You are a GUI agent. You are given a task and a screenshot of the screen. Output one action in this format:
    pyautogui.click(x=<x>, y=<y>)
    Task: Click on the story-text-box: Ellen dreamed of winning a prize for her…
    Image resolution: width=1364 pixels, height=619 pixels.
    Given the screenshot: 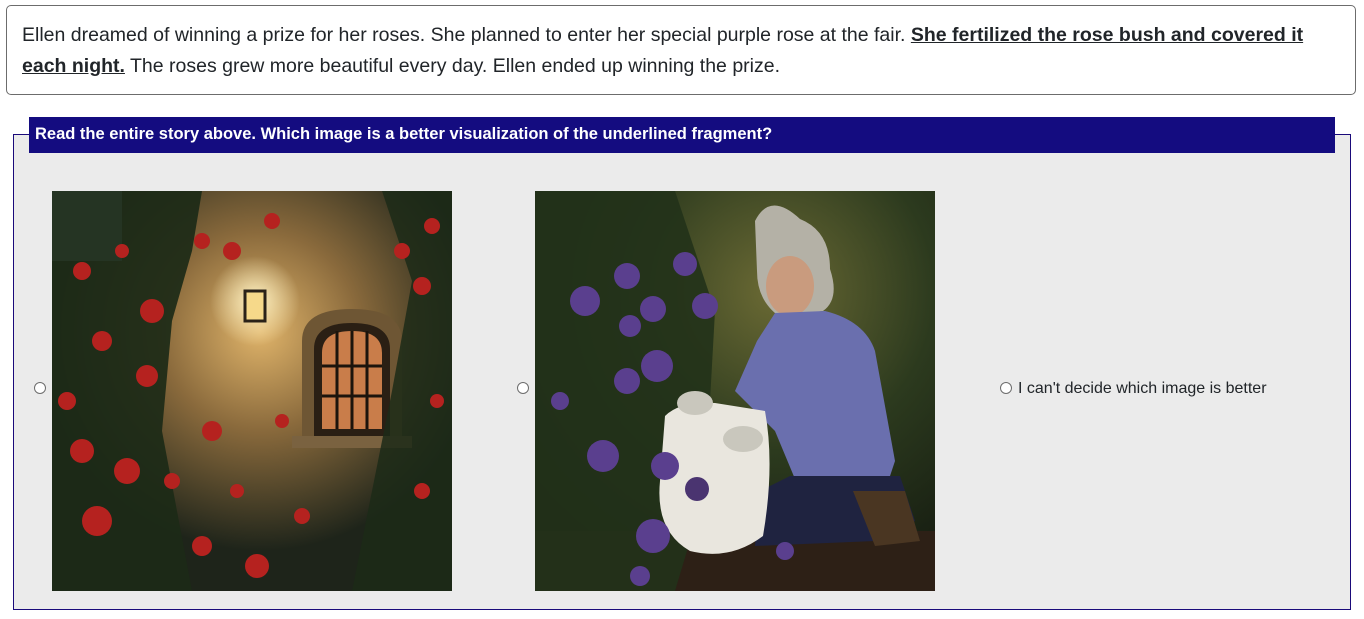 What is the action you would take?
    pyautogui.click(x=681, y=50)
    